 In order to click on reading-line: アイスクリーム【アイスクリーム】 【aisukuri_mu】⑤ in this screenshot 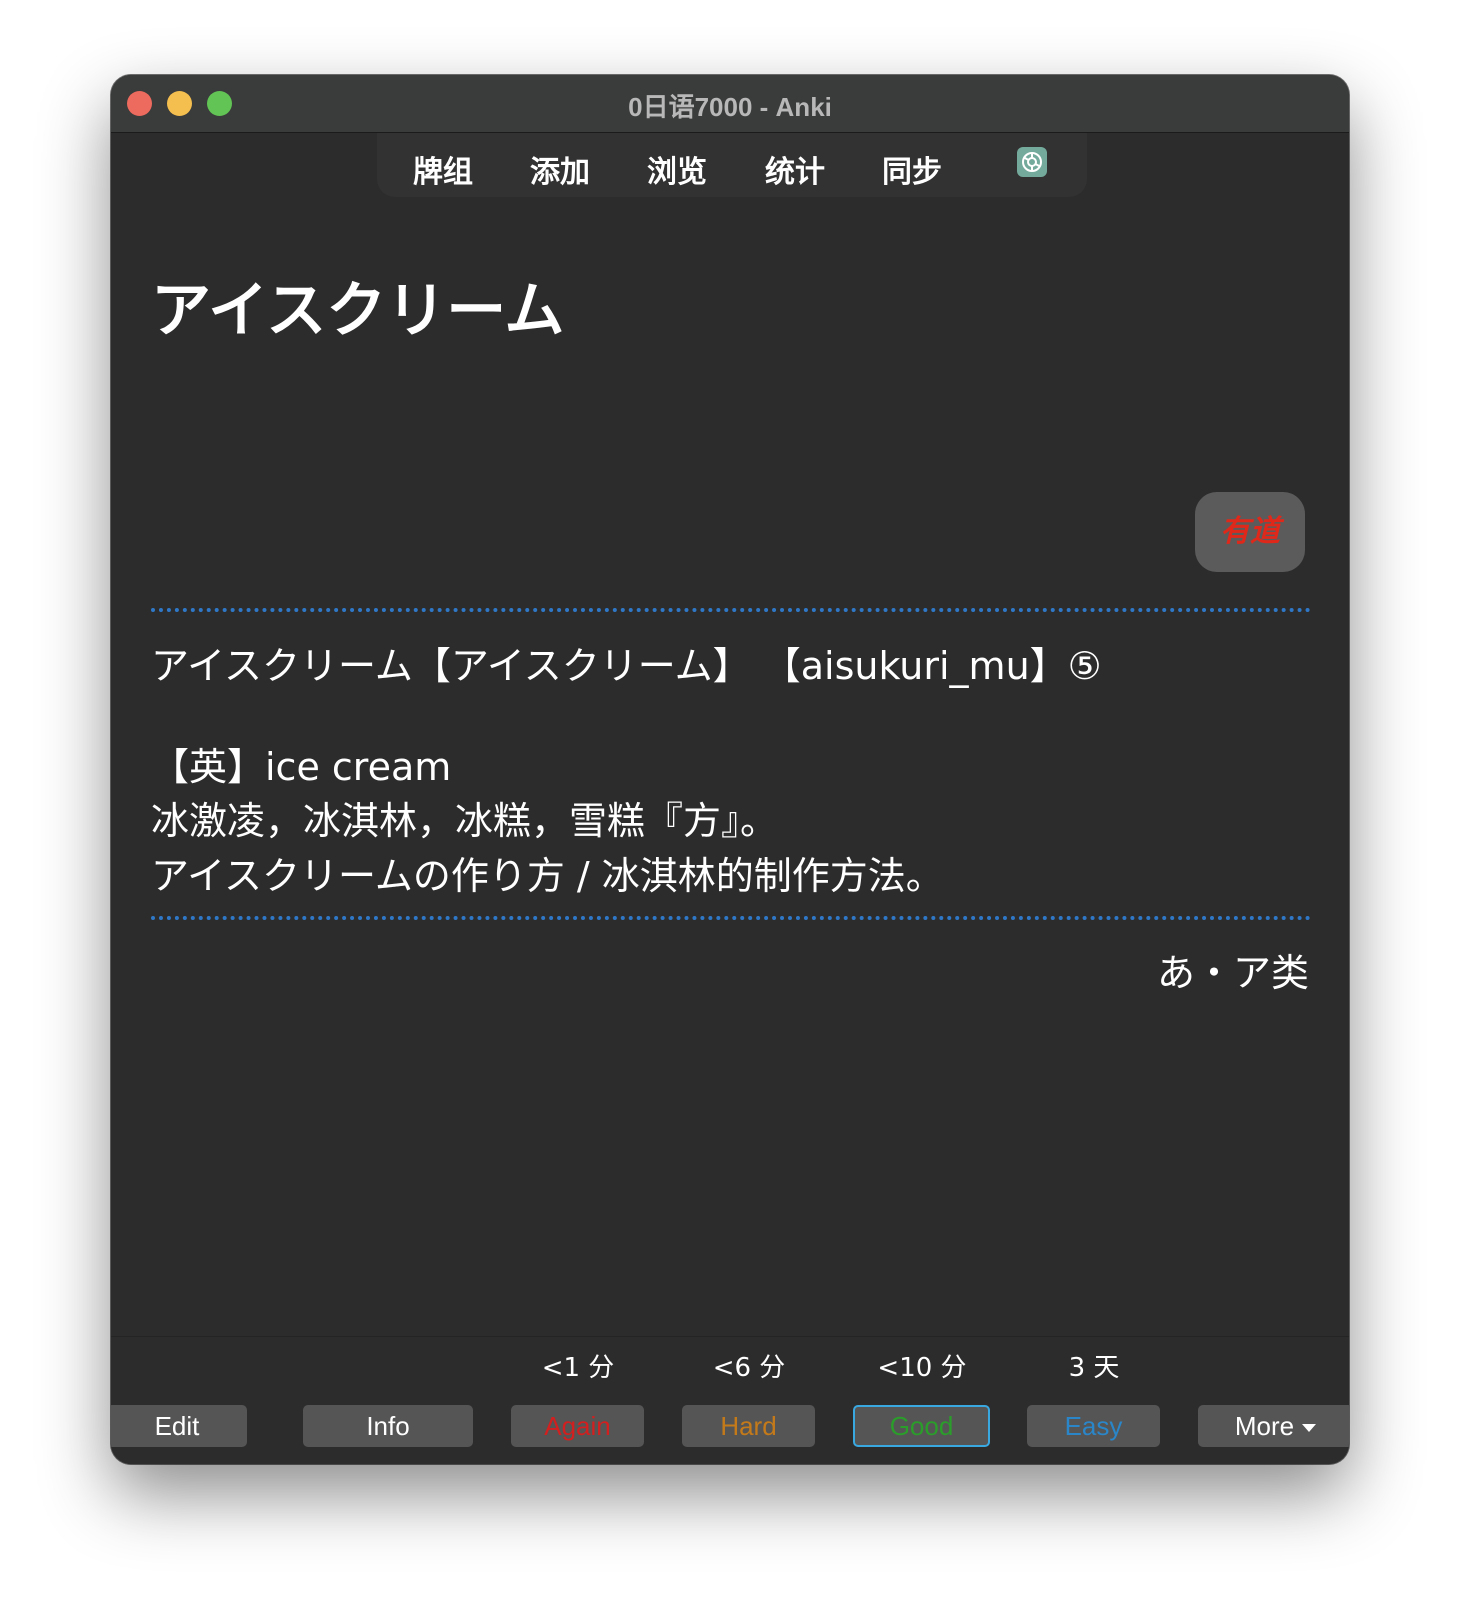, I will do `click(626, 666)`.